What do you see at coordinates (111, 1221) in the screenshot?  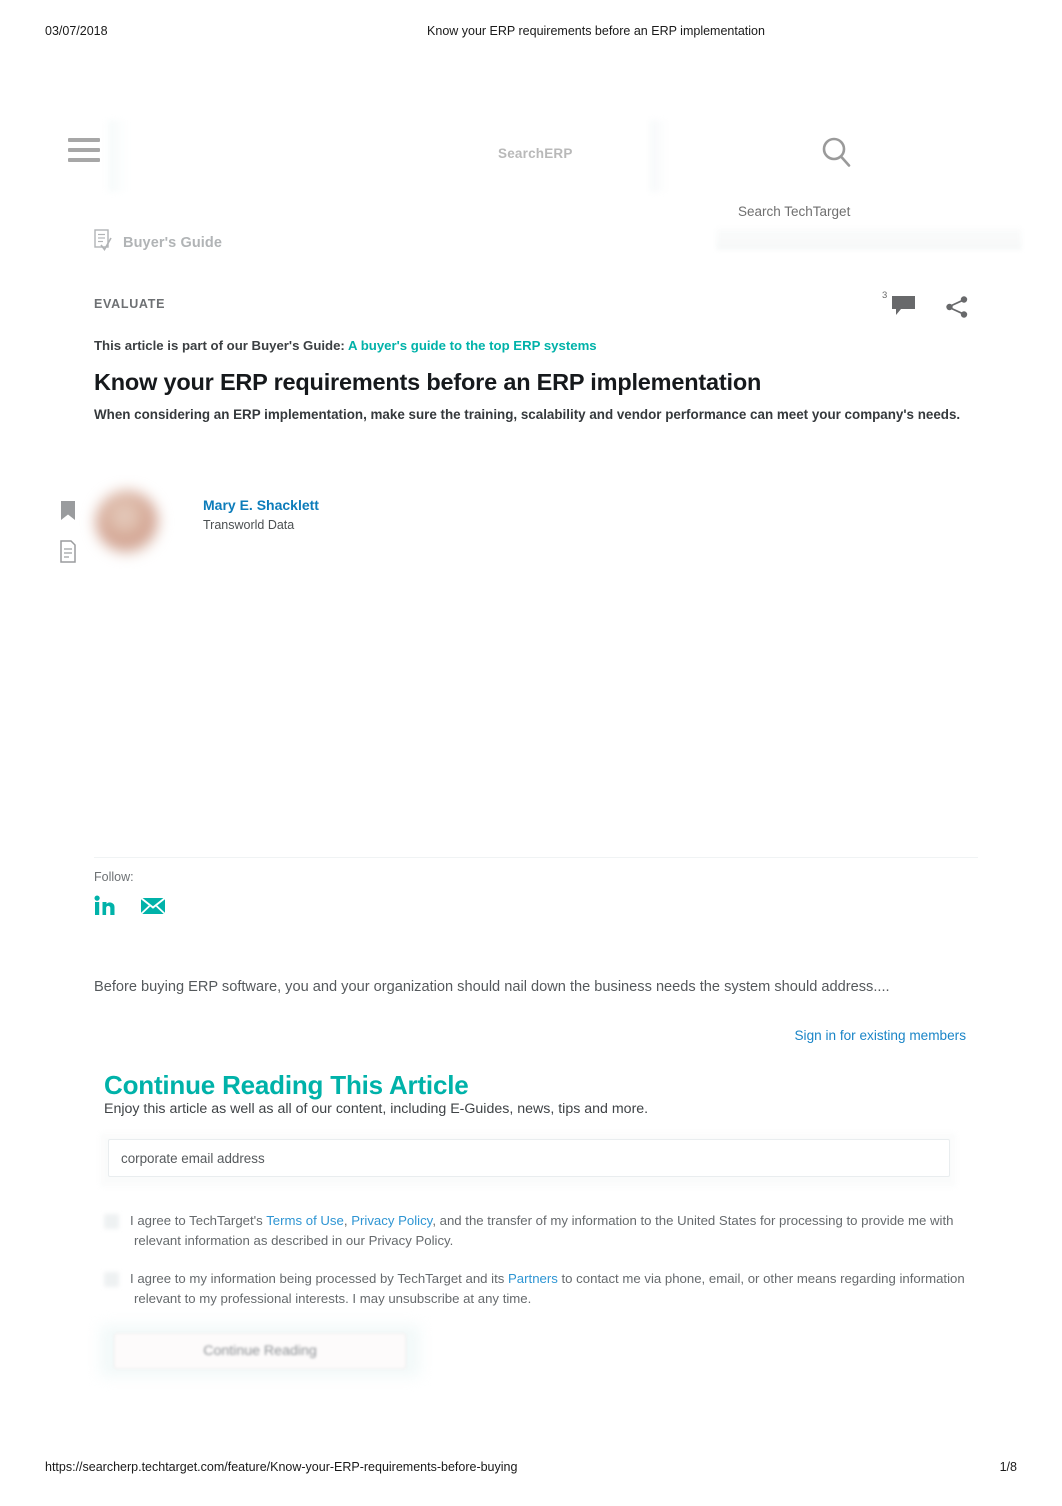 I see `consent-checkbox-terms` at bounding box center [111, 1221].